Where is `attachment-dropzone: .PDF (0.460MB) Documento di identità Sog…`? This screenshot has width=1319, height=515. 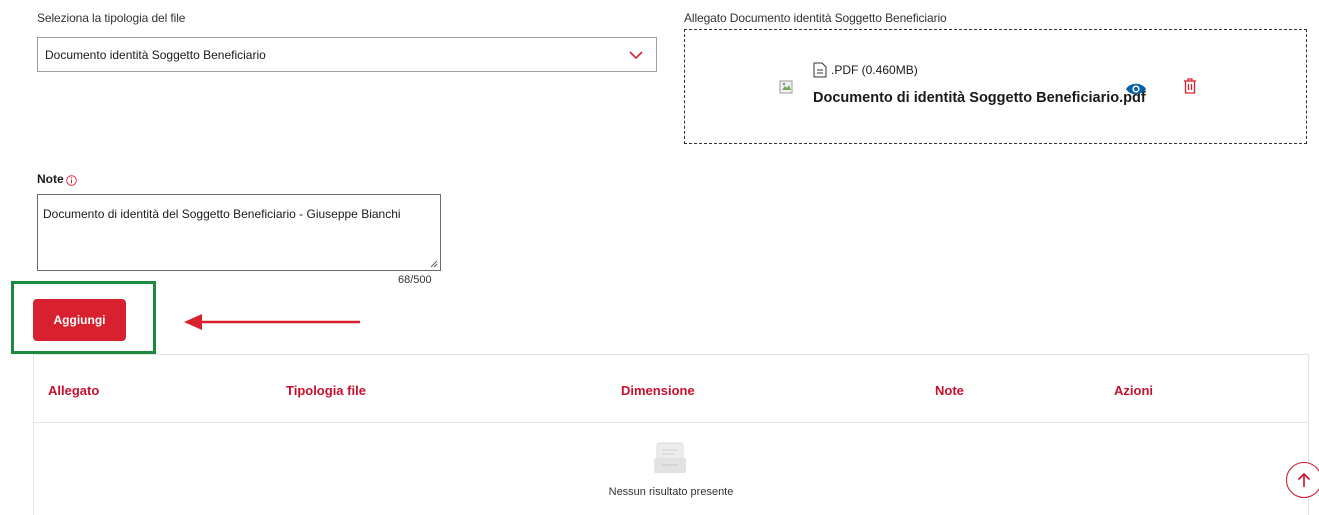 attachment-dropzone: .PDF (0.460MB) Documento di identità Sog… is located at coordinates (995, 86).